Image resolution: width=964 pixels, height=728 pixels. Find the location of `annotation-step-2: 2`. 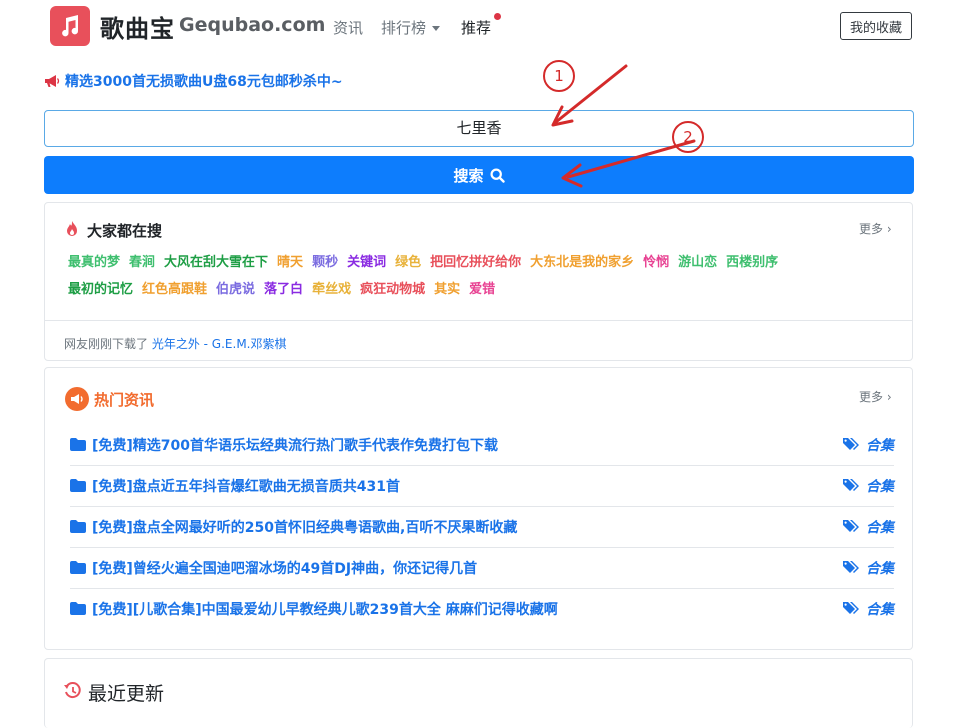

annotation-step-2: 2 is located at coordinates (688, 137).